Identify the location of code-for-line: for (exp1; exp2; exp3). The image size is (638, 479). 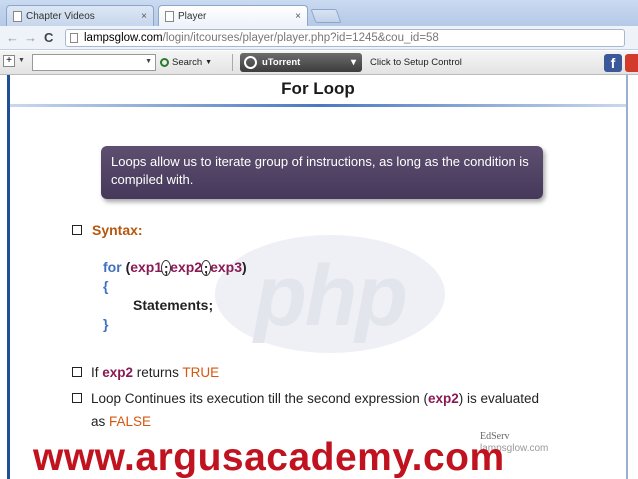
(175, 268).